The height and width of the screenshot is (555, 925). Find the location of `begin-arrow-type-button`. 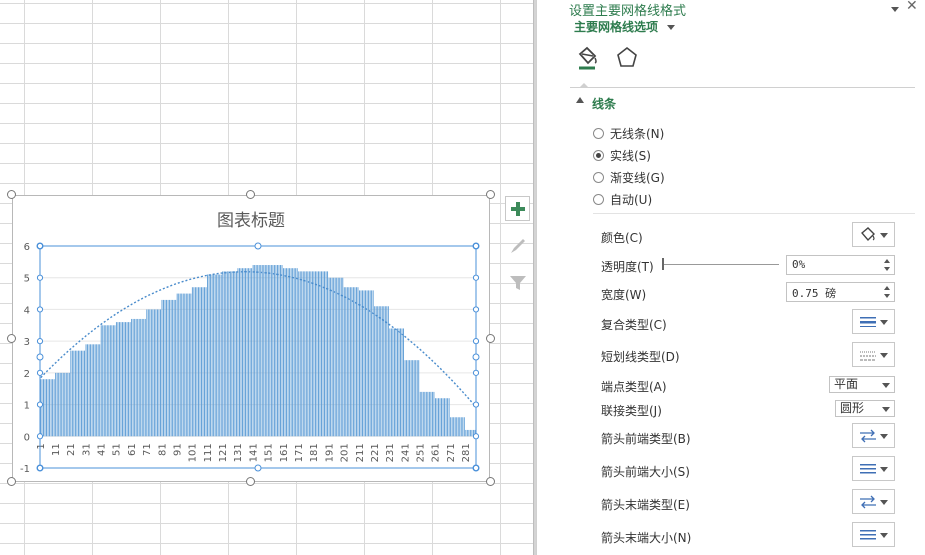

begin-arrow-type-button is located at coordinates (873, 435).